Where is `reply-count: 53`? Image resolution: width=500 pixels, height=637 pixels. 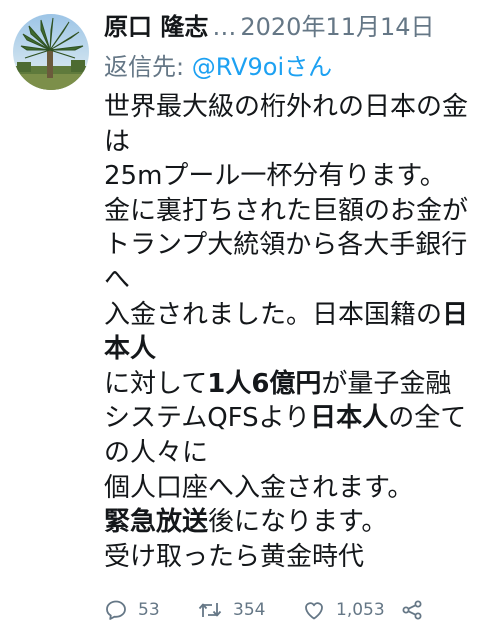
reply-count: 53 is located at coordinates (149, 610).